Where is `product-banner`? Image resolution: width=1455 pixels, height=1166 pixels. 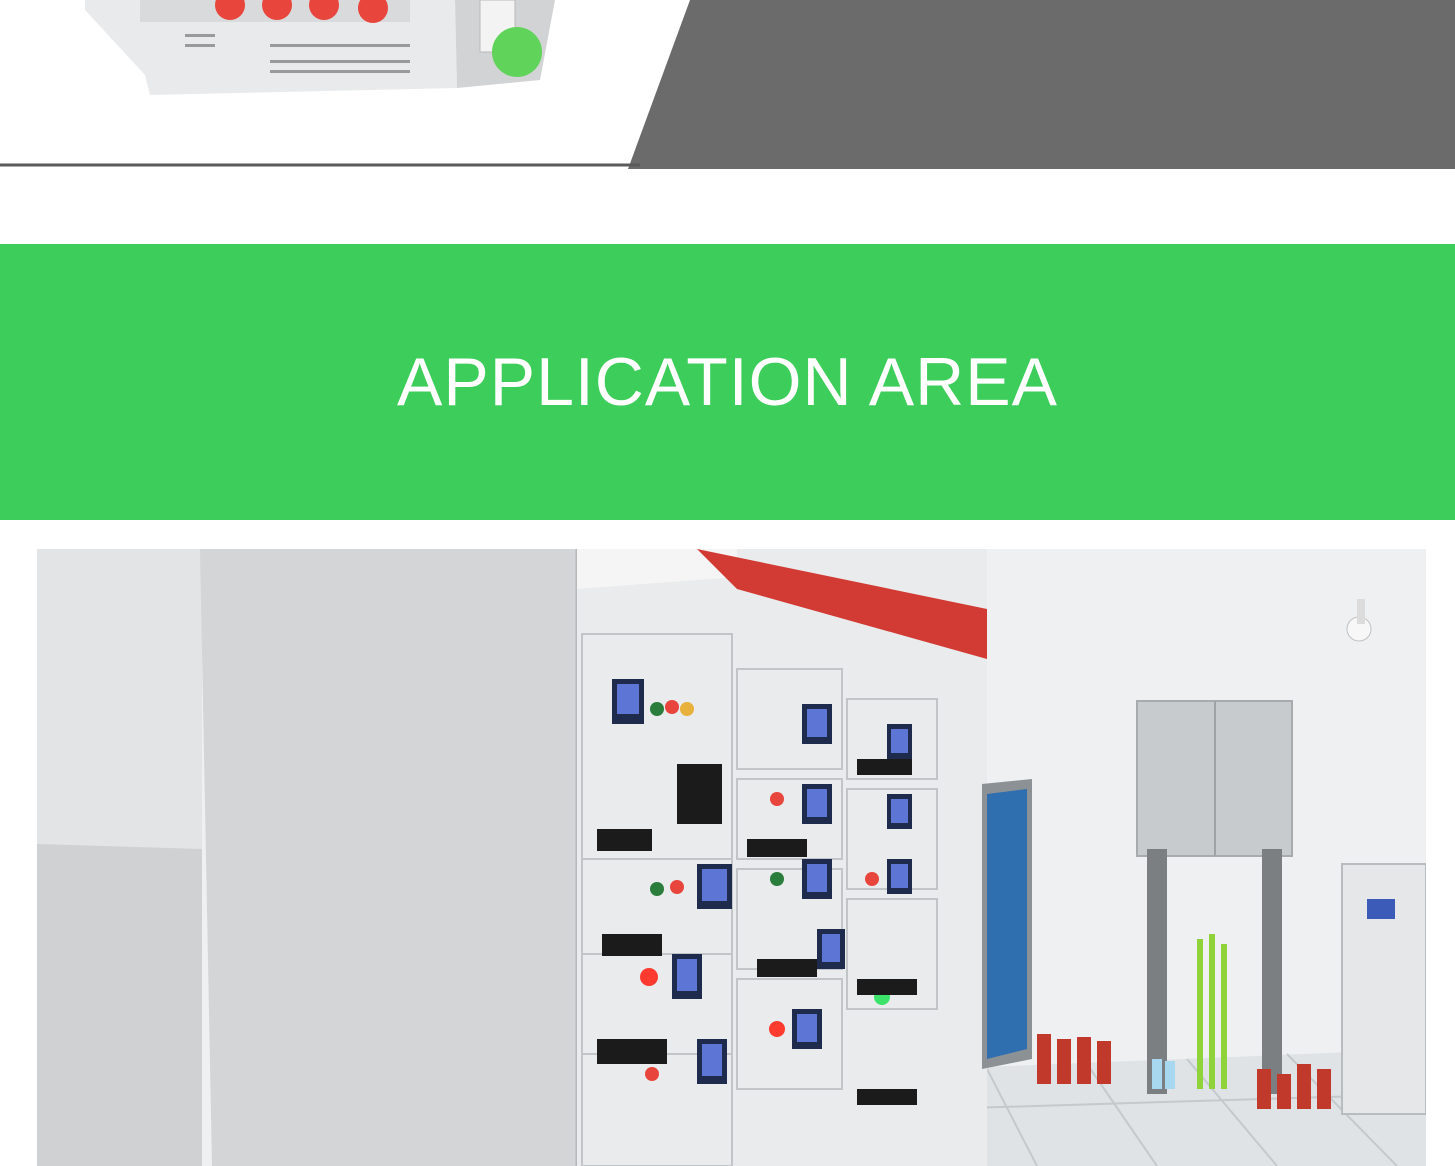 product-banner is located at coordinates (727, 86).